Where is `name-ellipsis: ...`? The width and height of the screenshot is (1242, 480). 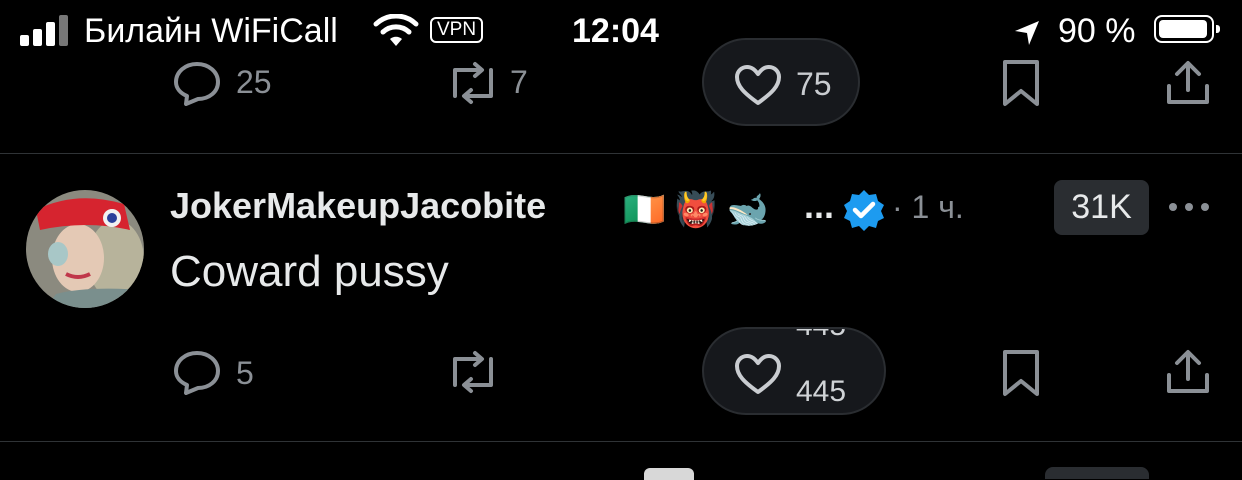
name-ellipsis: ... is located at coordinates (819, 205).